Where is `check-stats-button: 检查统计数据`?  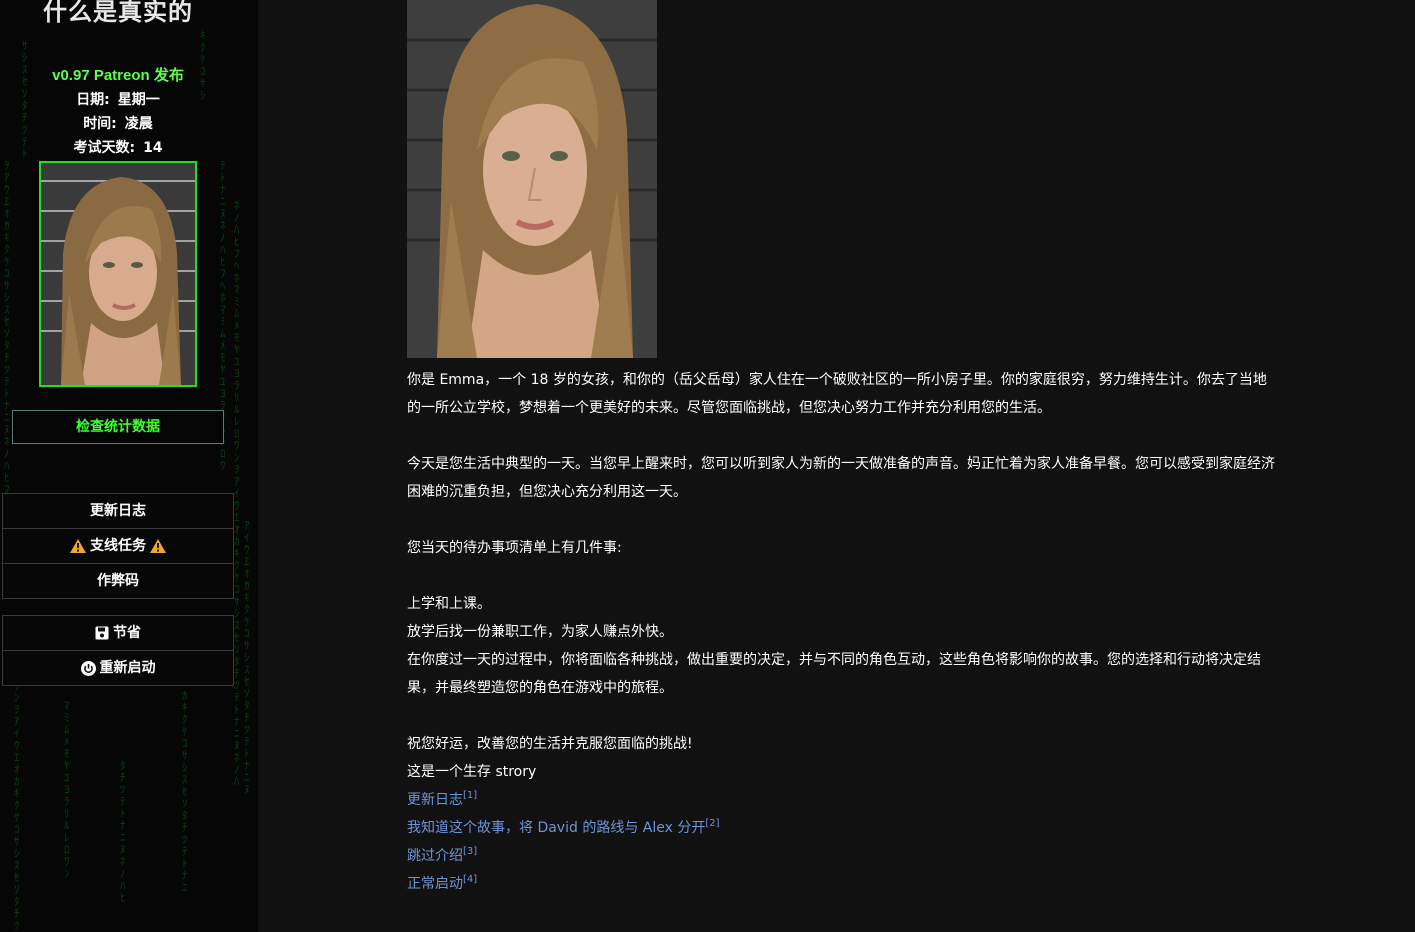
check-stats-button: 检查统计数据 is located at coordinates (118, 427).